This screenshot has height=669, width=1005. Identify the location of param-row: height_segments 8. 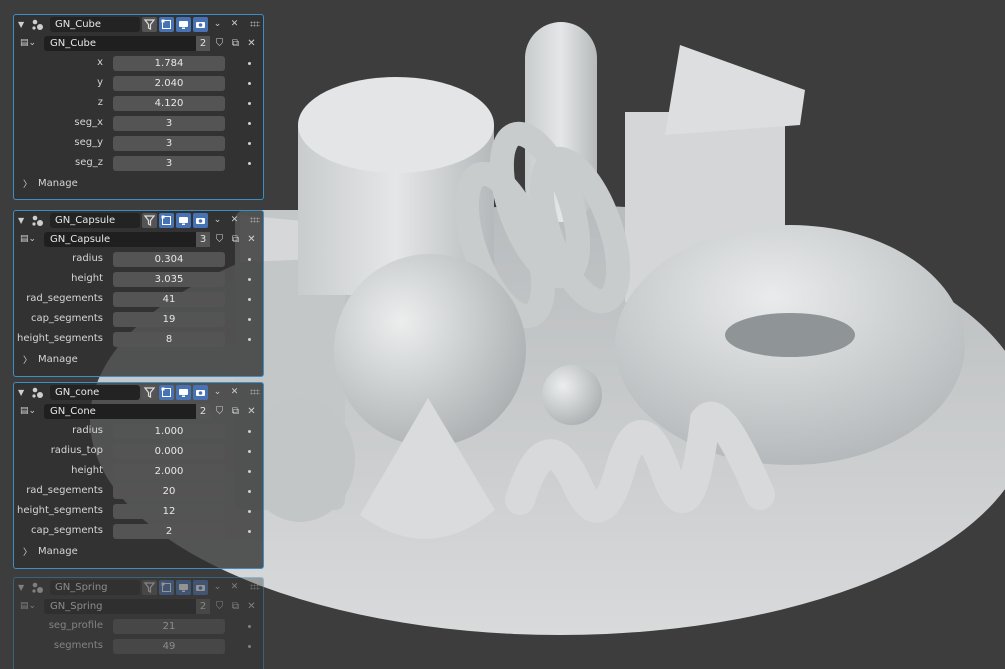
(138, 339).